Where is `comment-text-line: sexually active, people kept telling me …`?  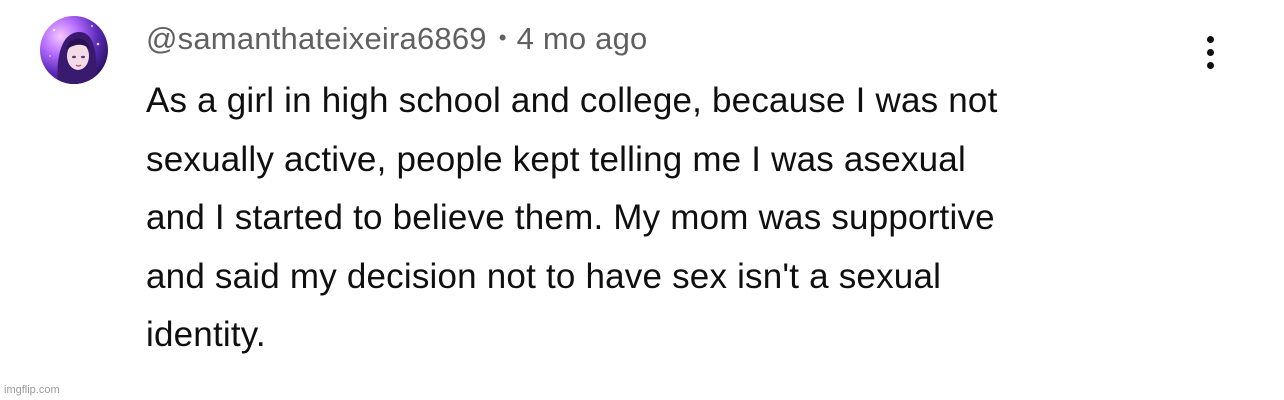
comment-text-line: sexually active, people kept telling me … is located at coordinates (556, 159).